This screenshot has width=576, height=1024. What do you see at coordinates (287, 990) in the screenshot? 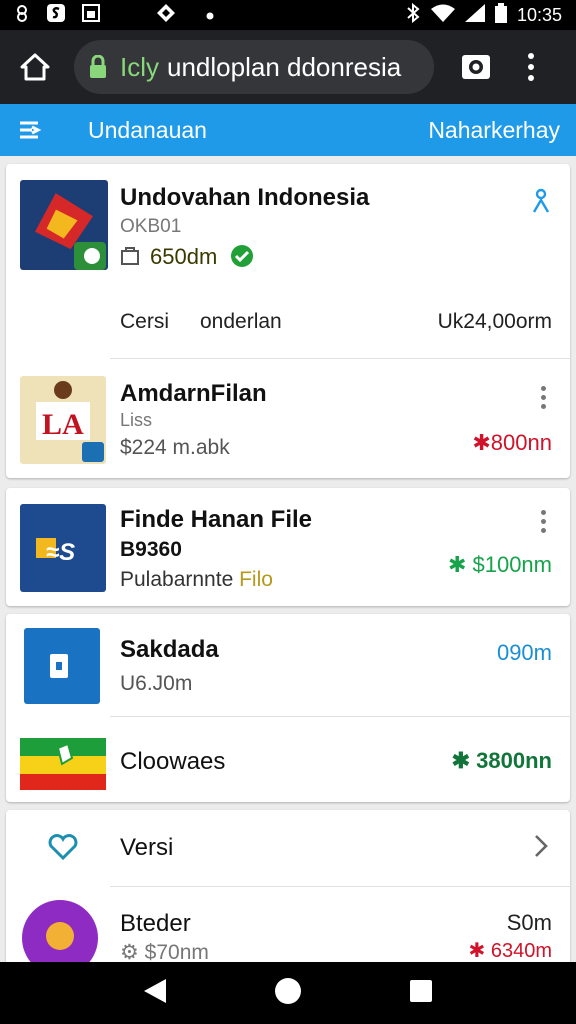
I see `home-circle-icon` at bounding box center [287, 990].